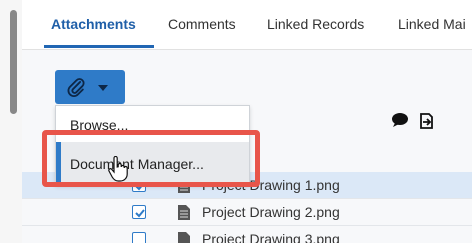 The width and height of the screenshot is (472, 243). Describe the element at coordinates (202, 24) in the screenshot. I see `tab-comments: Comments` at that location.